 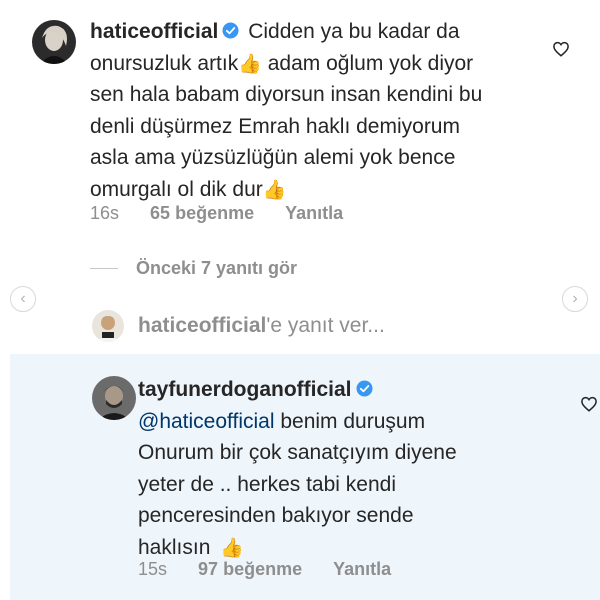 What do you see at coordinates (176, 189) in the screenshot?
I see `comment-text: omurgalı ol dik dur` at bounding box center [176, 189].